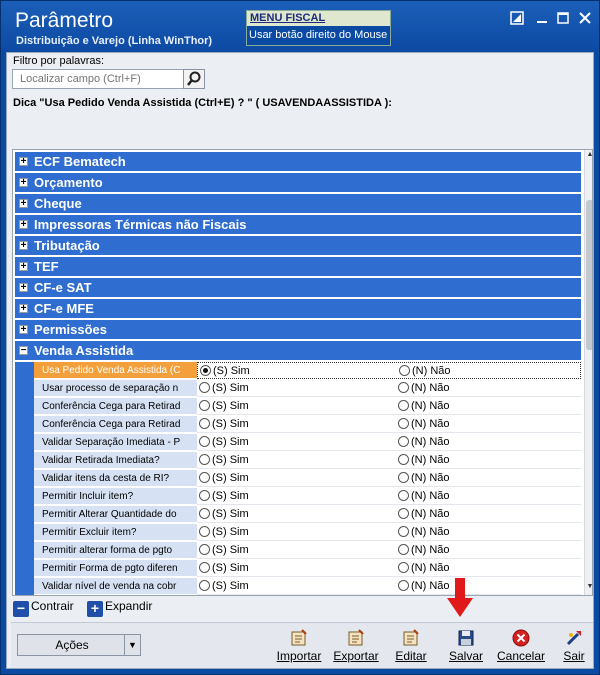  Describe the element at coordinates (563, 19) in the screenshot. I see `maximize-icon` at that location.